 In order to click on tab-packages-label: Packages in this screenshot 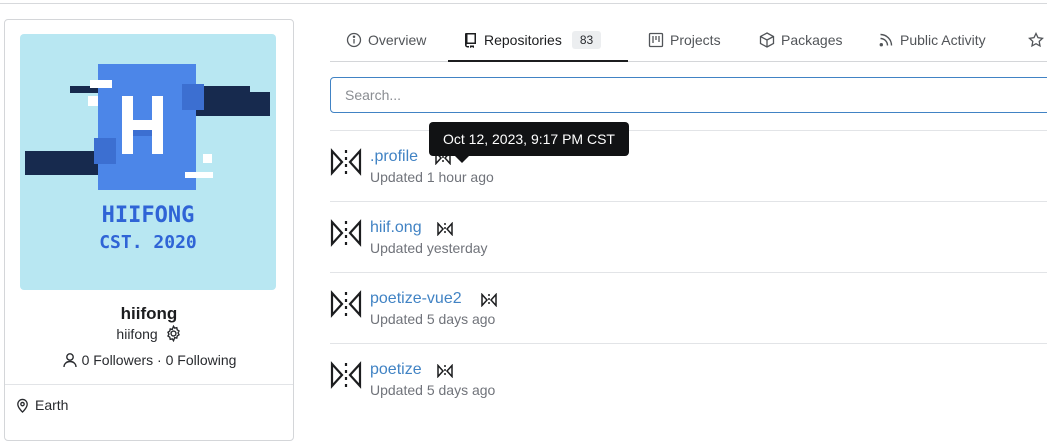, I will do `click(812, 40)`.